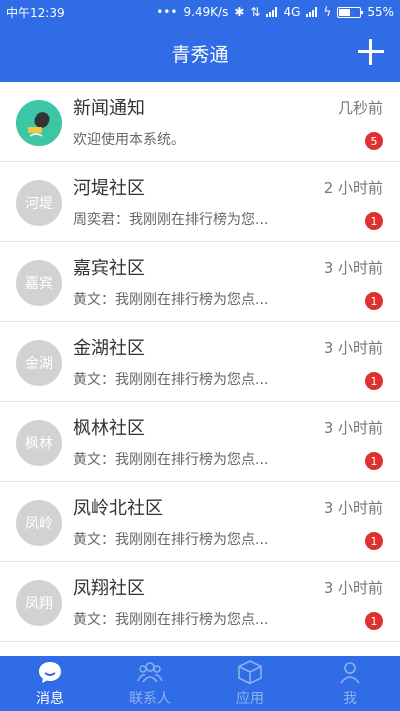  Describe the element at coordinates (350, 12) in the screenshot. I see `battery-icon` at that location.